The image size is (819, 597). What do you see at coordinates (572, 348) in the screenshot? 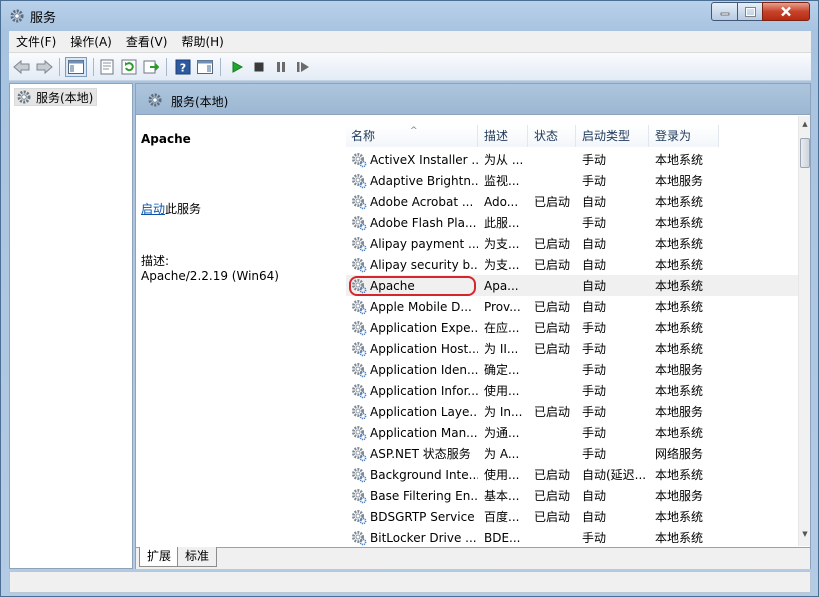
I see `service-row: Application Host... 为 II... 已启动 手动 本地系统` at bounding box center [572, 348].